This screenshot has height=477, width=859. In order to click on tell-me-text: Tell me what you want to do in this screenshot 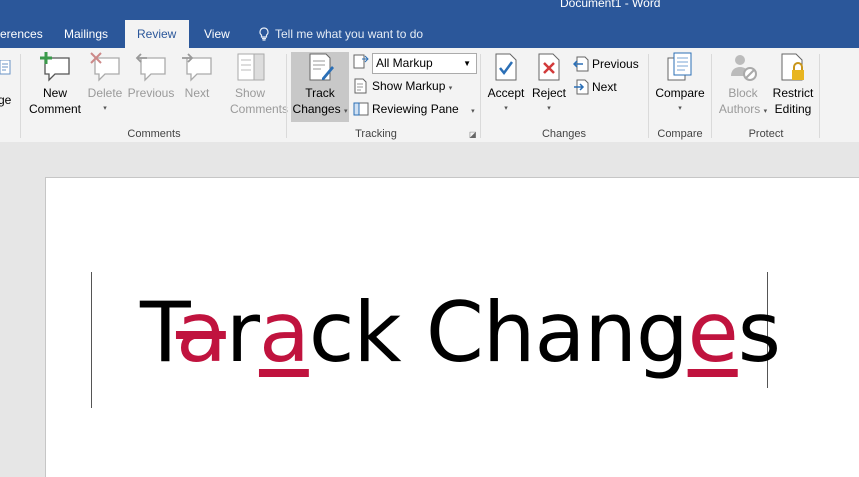, I will do `click(349, 34)`.